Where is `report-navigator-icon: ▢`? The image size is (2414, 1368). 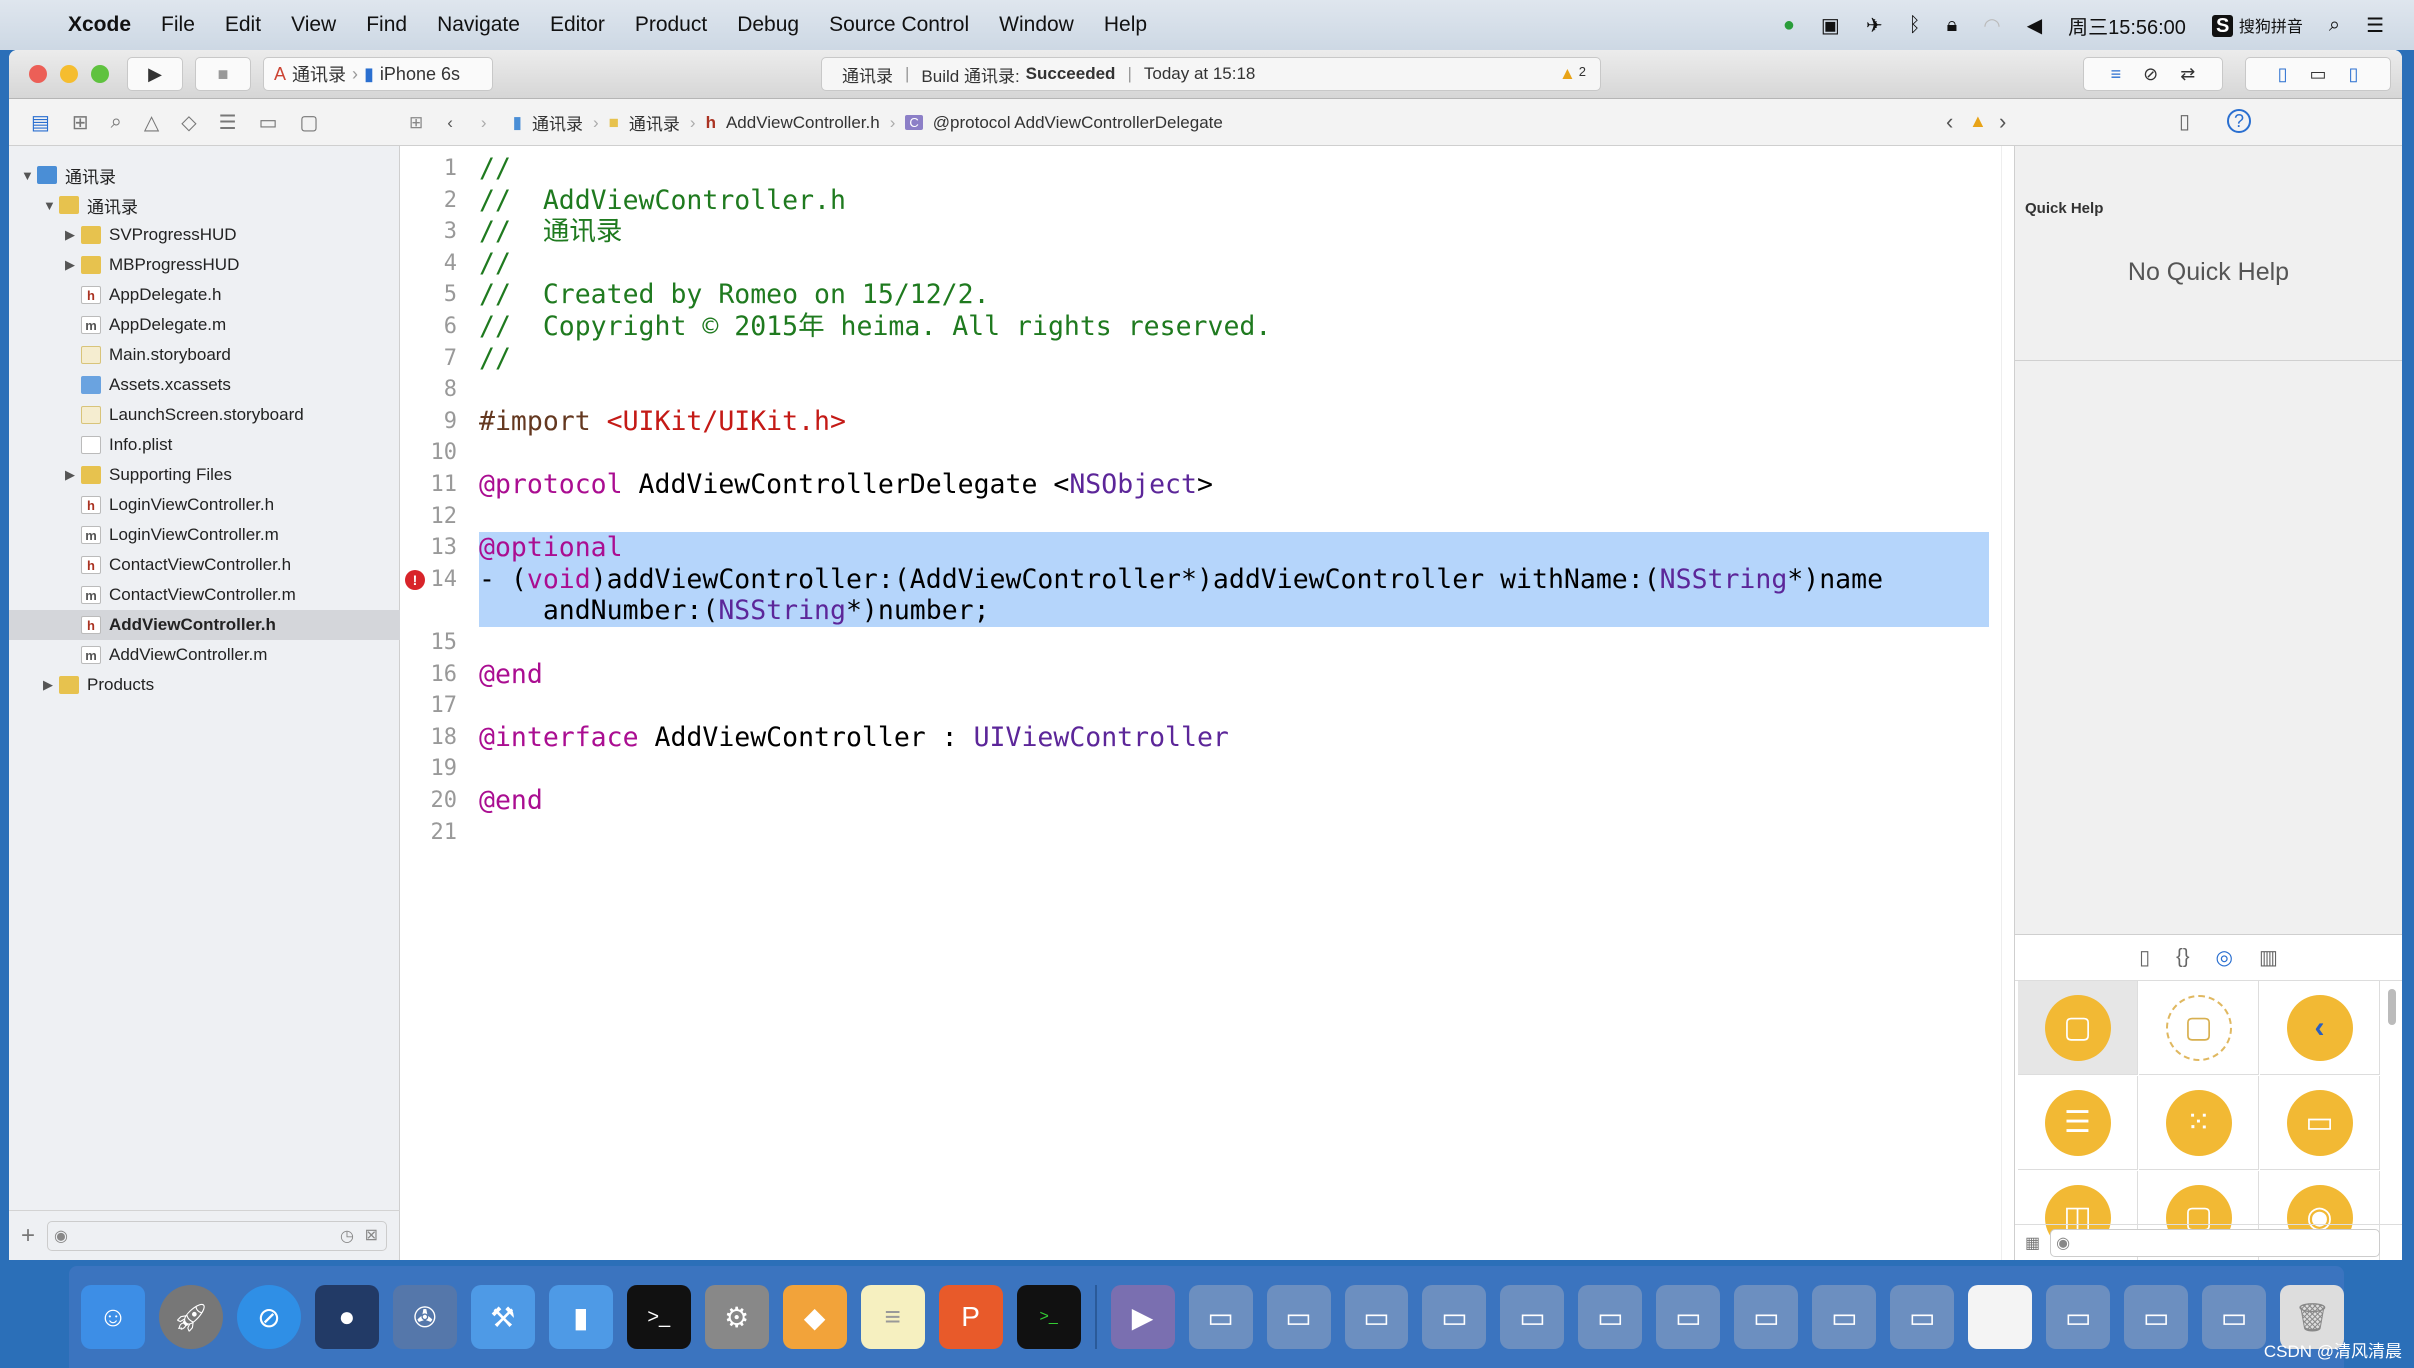 report-navigator-icon: ▢ is located at coordinates (309, 122).